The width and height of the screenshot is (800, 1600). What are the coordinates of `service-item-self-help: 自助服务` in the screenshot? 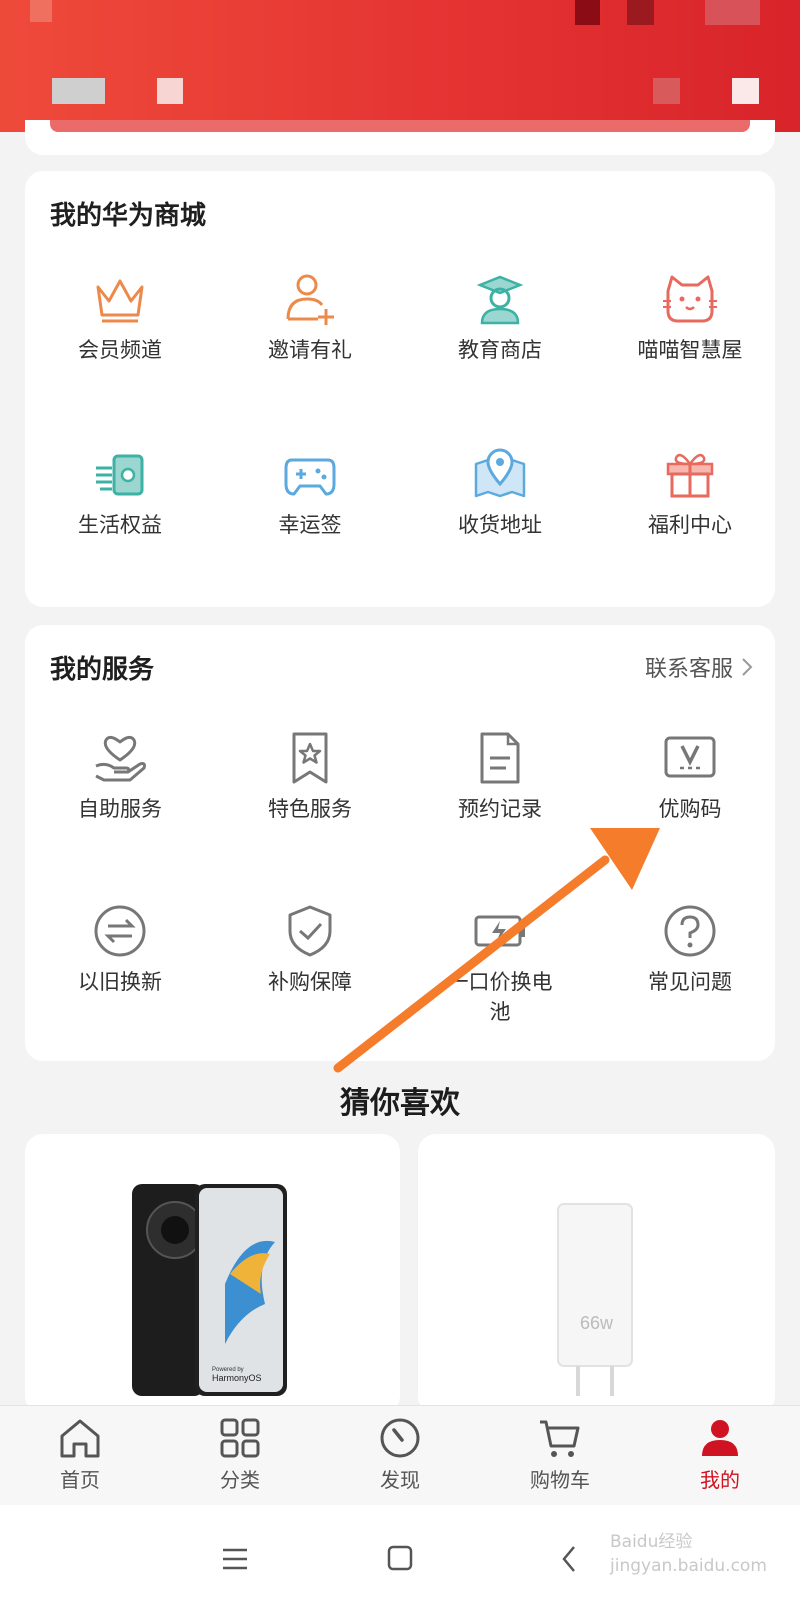 It's located at (120, 777).